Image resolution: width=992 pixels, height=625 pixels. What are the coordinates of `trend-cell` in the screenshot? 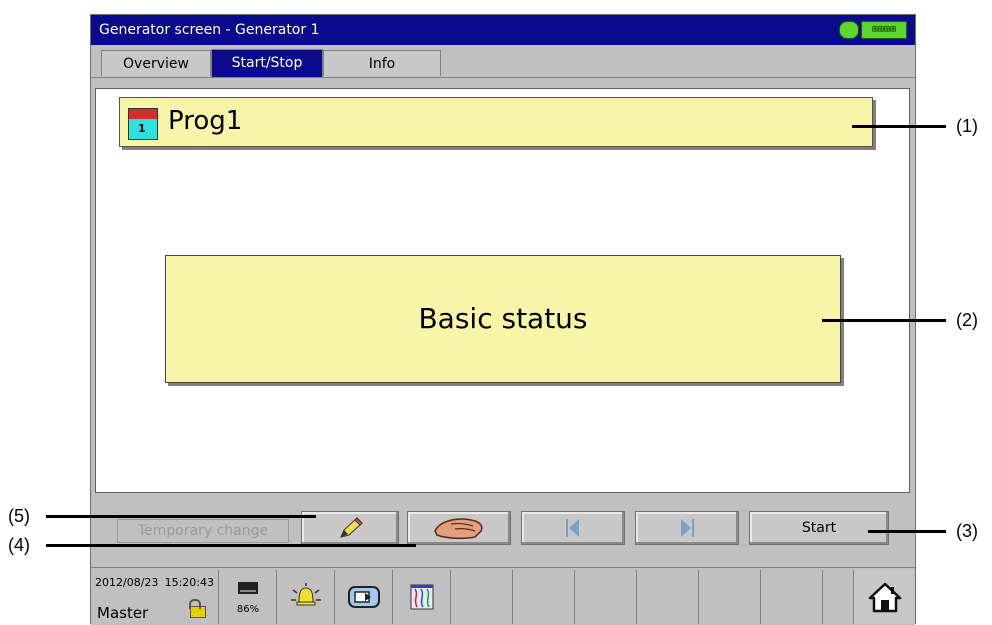 It's located at (422, 597).